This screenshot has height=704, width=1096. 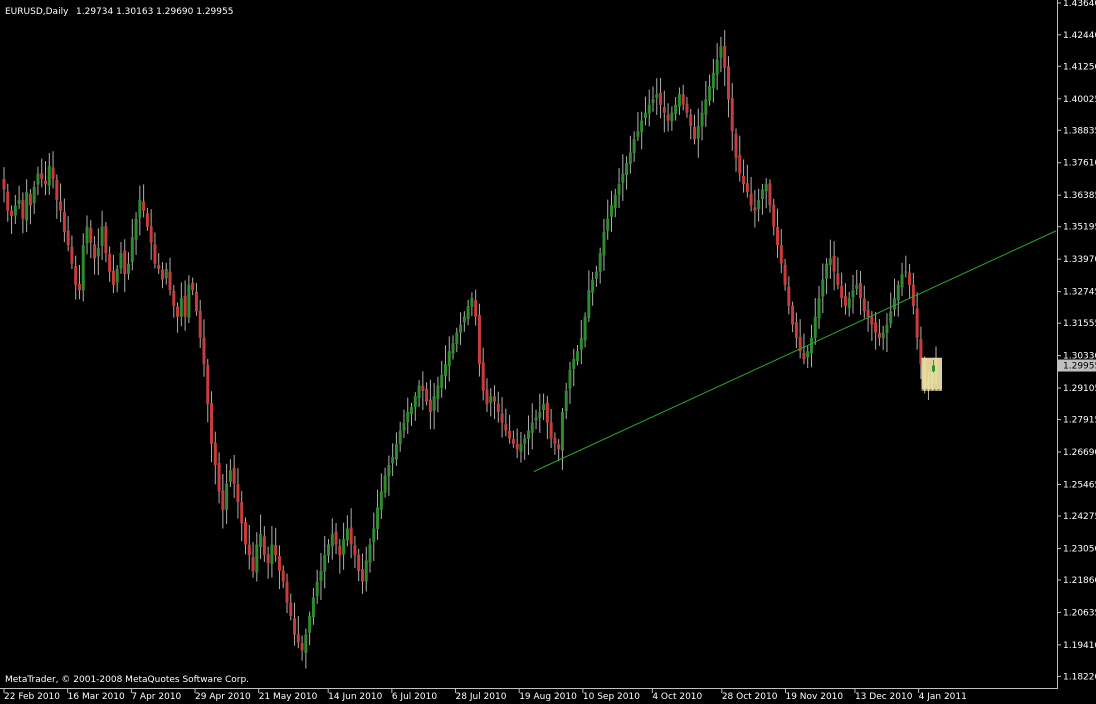 What do you see at coordinates (288, 697) in the screenshot?
I see `x-tick-label: 21 May 2010` at bounding box center [288, 697].